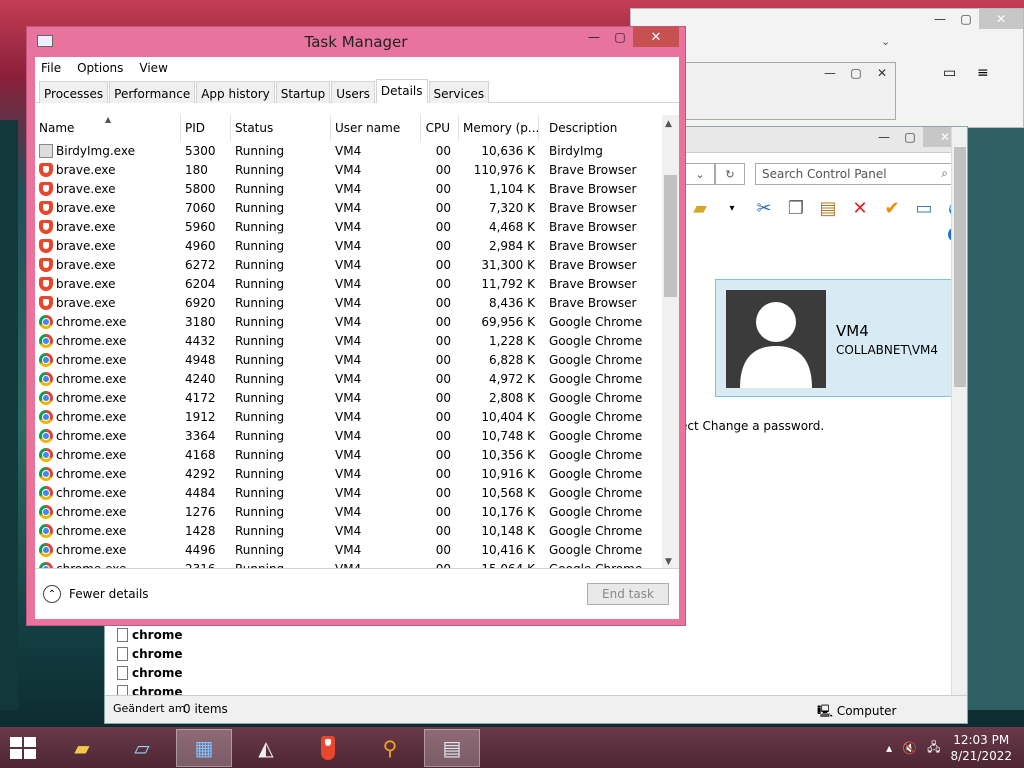  I want to click on column-pid: PID, so click(206, 128).